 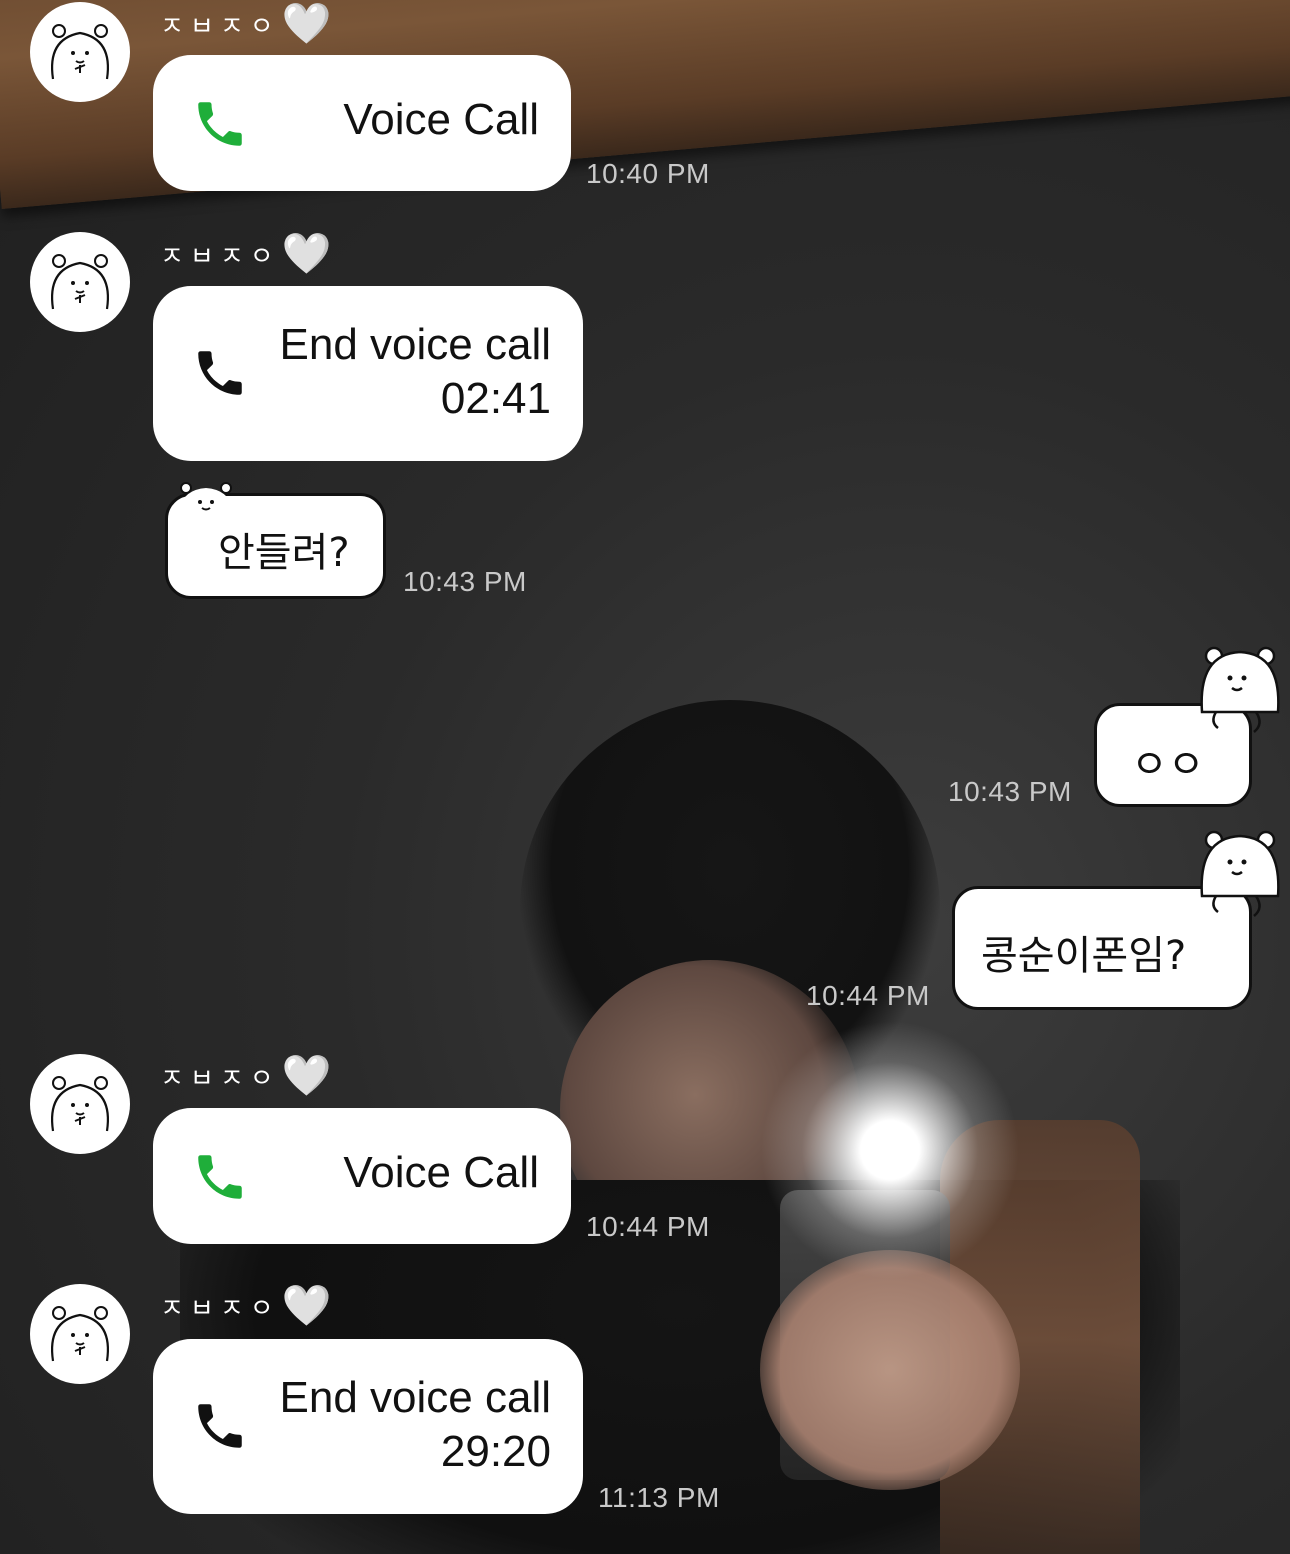 I want to click on message-timestamp: 11:13 PM, so click(x=659, y=1497).